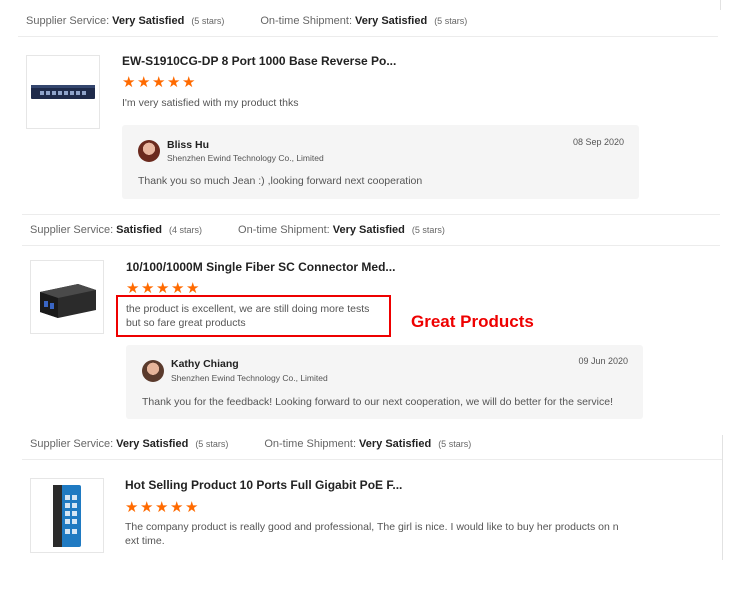 The height and width of the screenshot is (590, 750). I want to click on supplier-service-stars: (4 stars), so click(186, 230).